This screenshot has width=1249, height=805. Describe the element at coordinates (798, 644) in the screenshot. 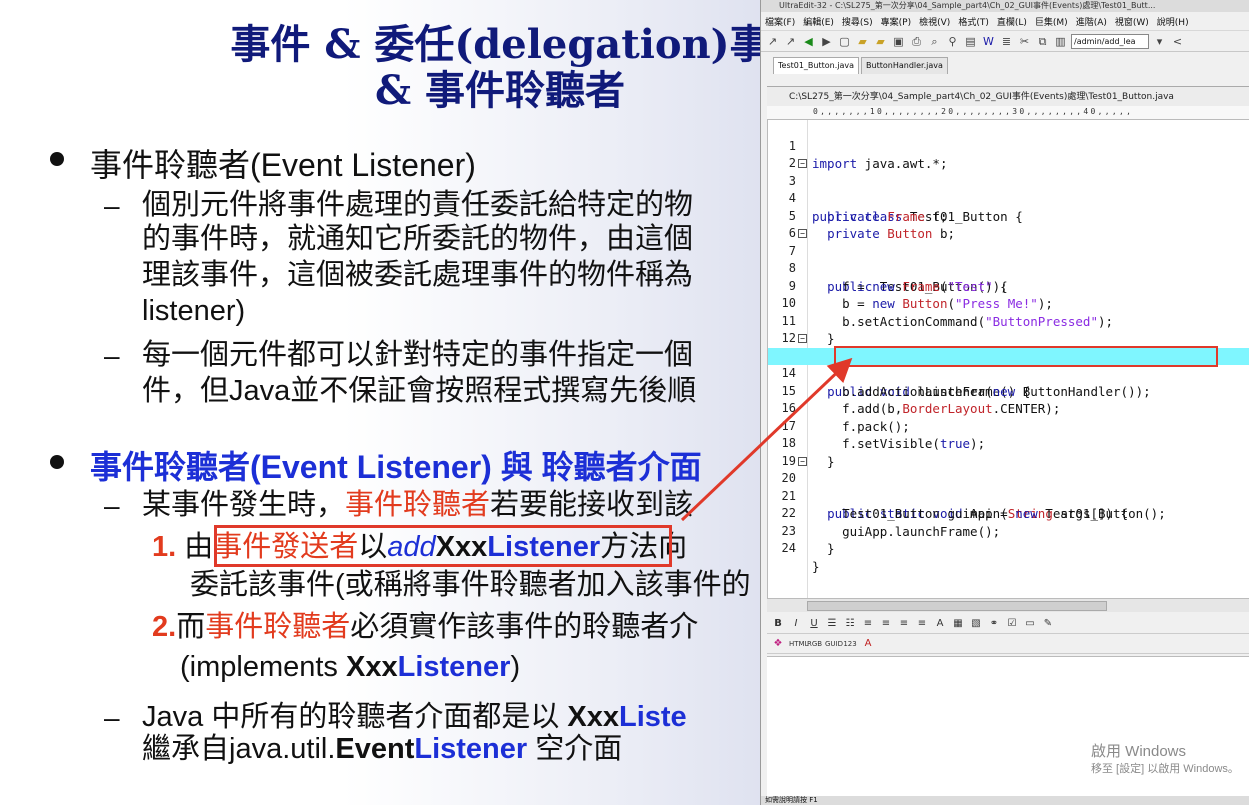

I see `html-icon: HTML` at that location.